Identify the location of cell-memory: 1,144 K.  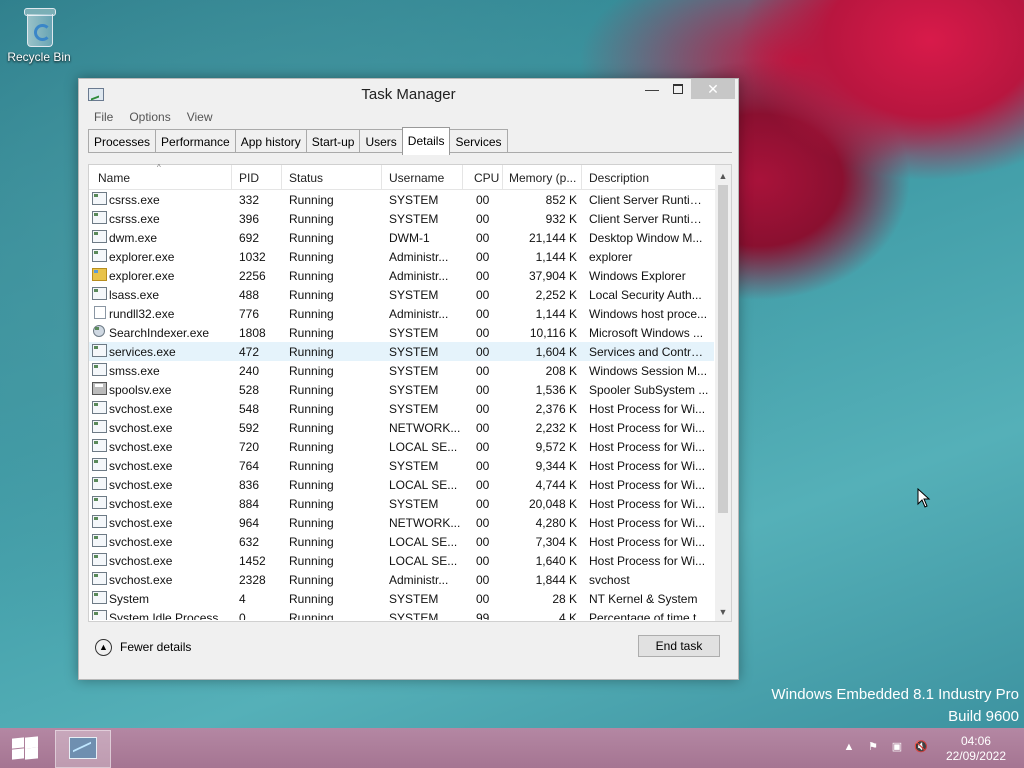
(556, 257).